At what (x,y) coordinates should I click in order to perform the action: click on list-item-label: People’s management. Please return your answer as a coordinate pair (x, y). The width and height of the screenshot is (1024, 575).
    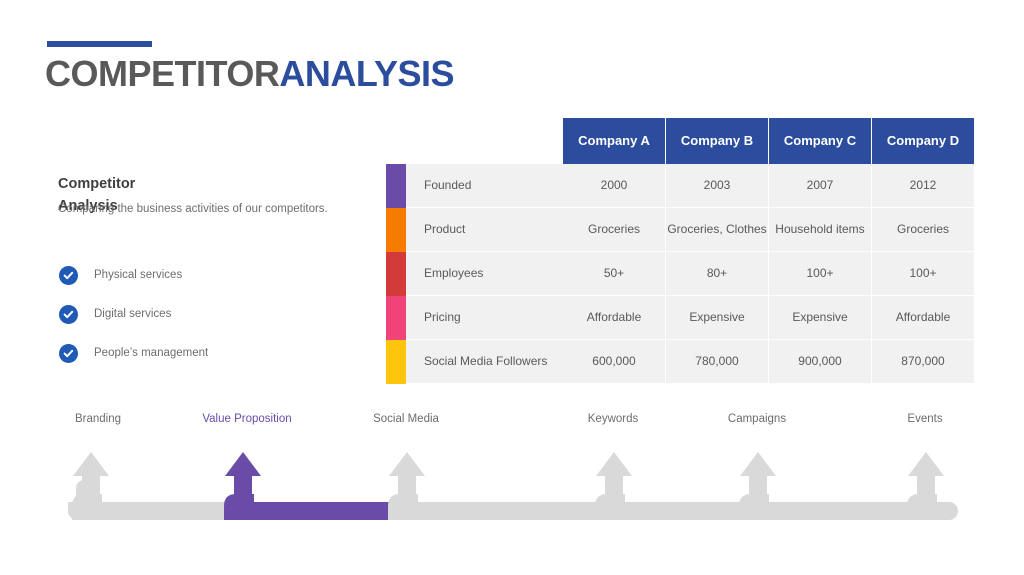
    Looking at the image, I should click on (151, 353).